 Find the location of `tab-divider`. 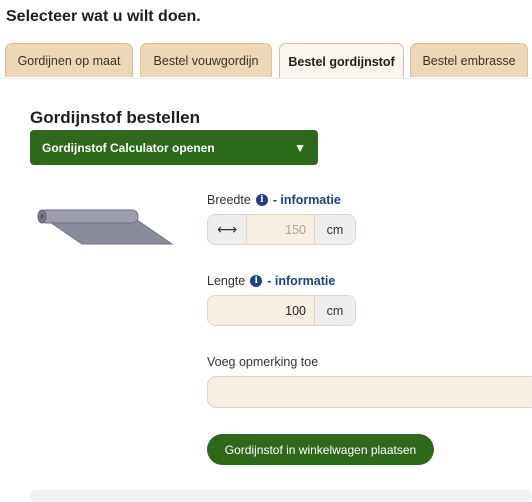

tab-divider is located at coordinates (266, 78).